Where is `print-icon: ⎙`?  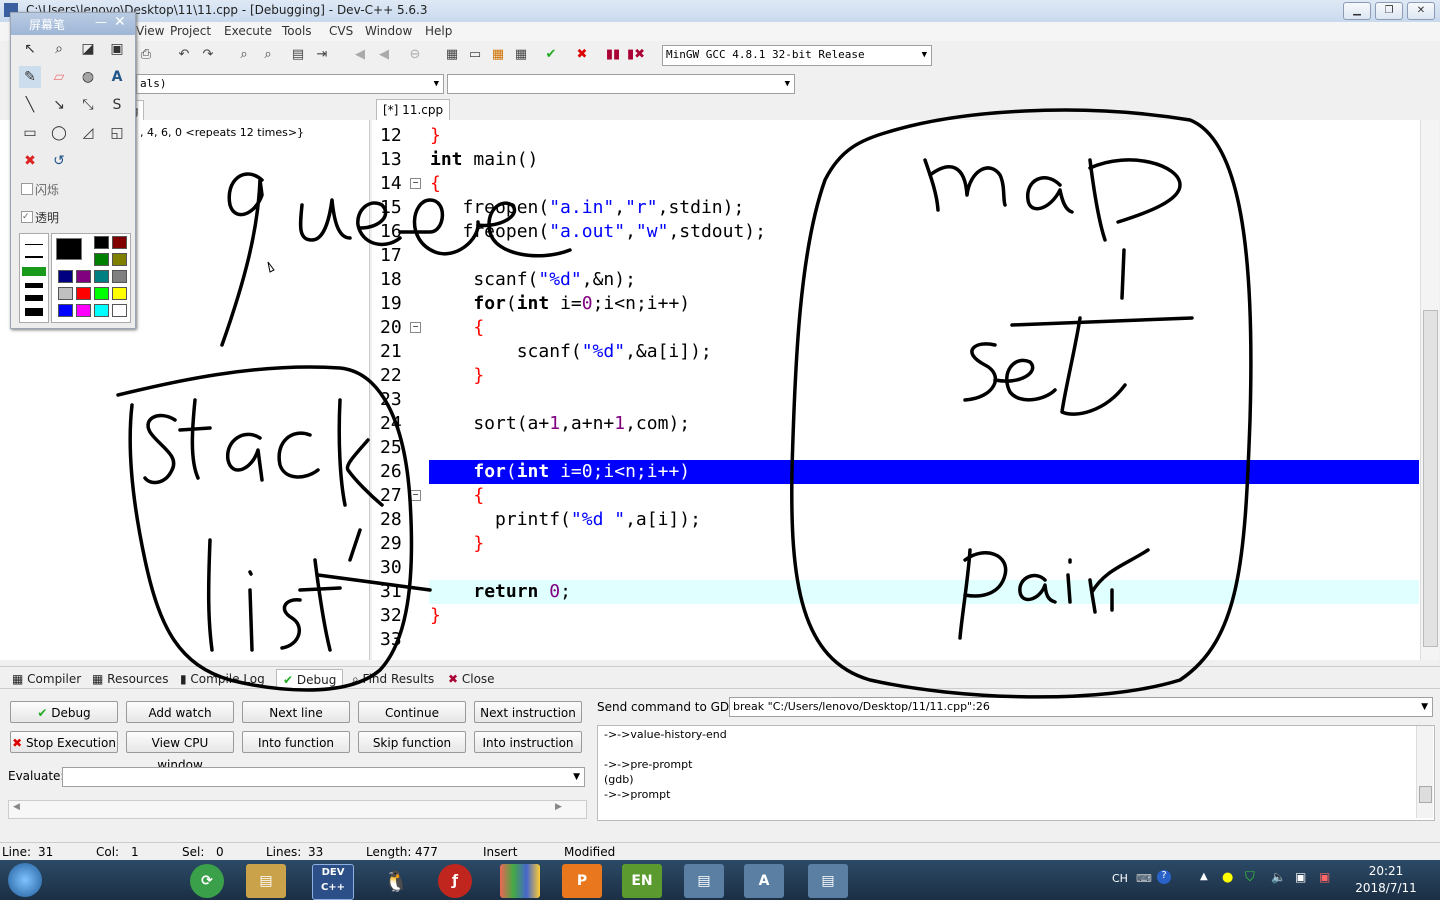 print-icon: ⎙ is located at coordinates (146, 55).